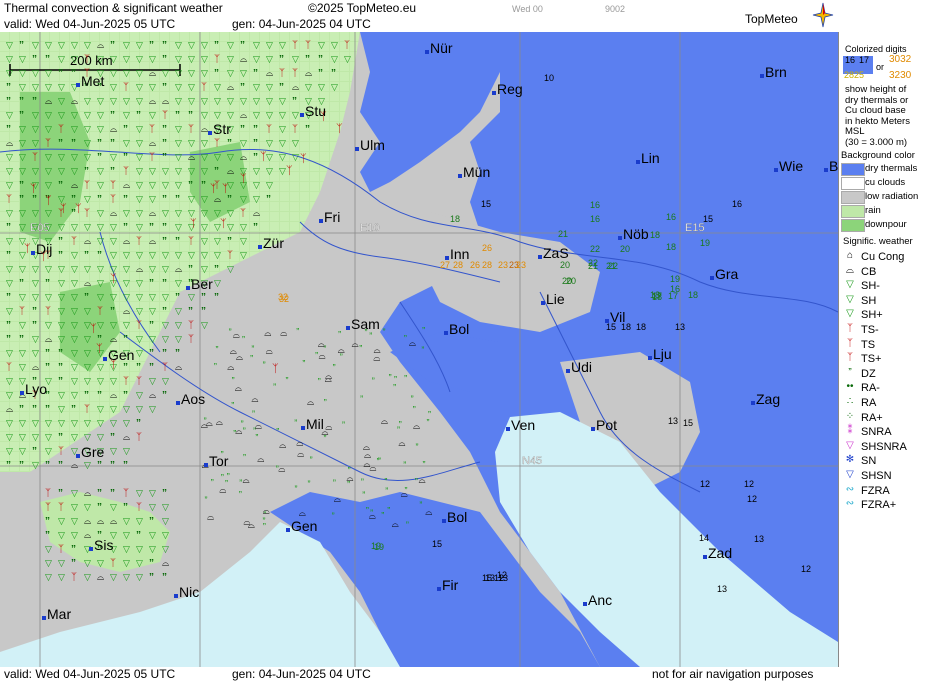 The width and height of the screenshot is (930, 681). What do you see at coordinates (875, 110) in the screenshot?
I see `legend-desc-line: Cu cloud base` at bounding box center [875, 110].